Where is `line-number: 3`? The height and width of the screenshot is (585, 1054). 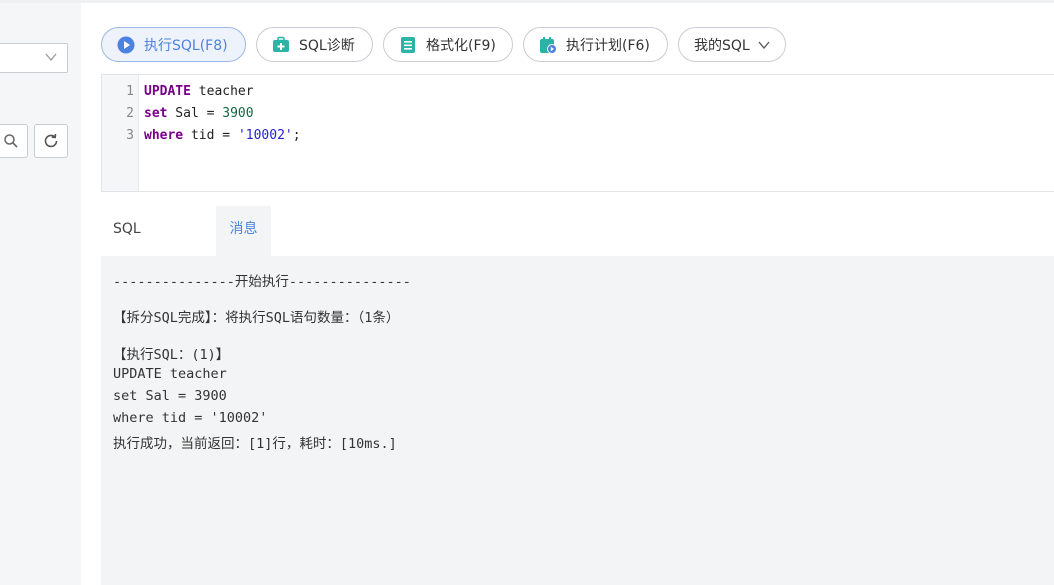
line-number: 3 is located at coordinates (130, 135).